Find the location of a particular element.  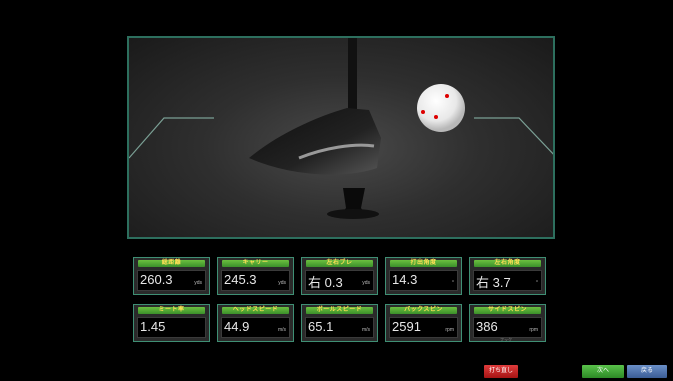

metric-label: 左右ブレ is located at coordinates (339, 263).